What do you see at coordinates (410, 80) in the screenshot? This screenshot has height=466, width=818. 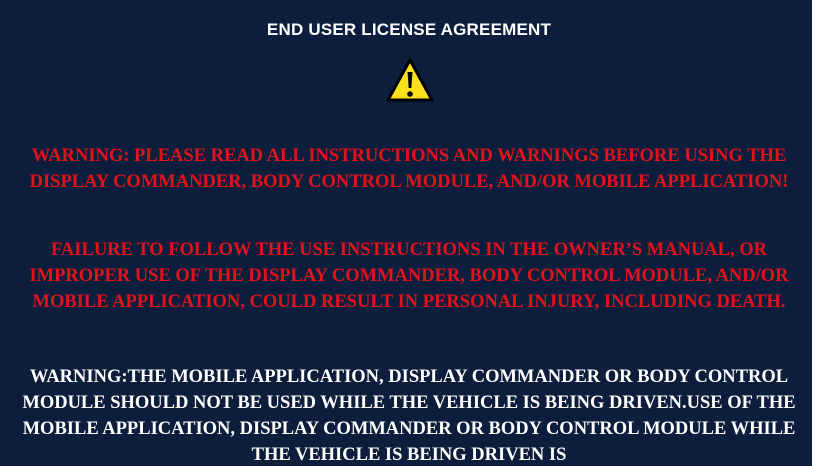 I see `warning-triangle-icon` at bounding box center [410, 80].